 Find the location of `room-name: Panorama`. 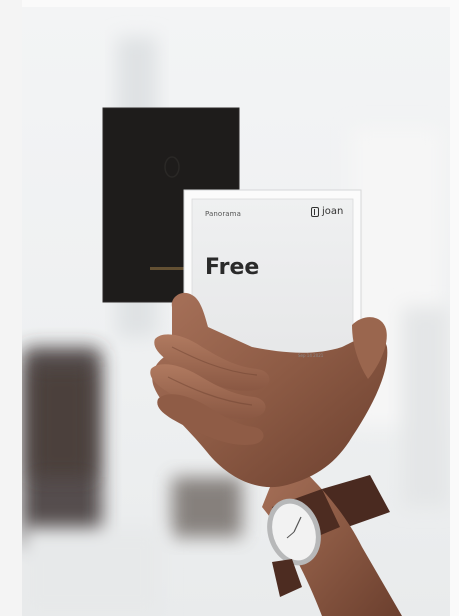

room-name: Panorama is located at coordinates (223, 214).